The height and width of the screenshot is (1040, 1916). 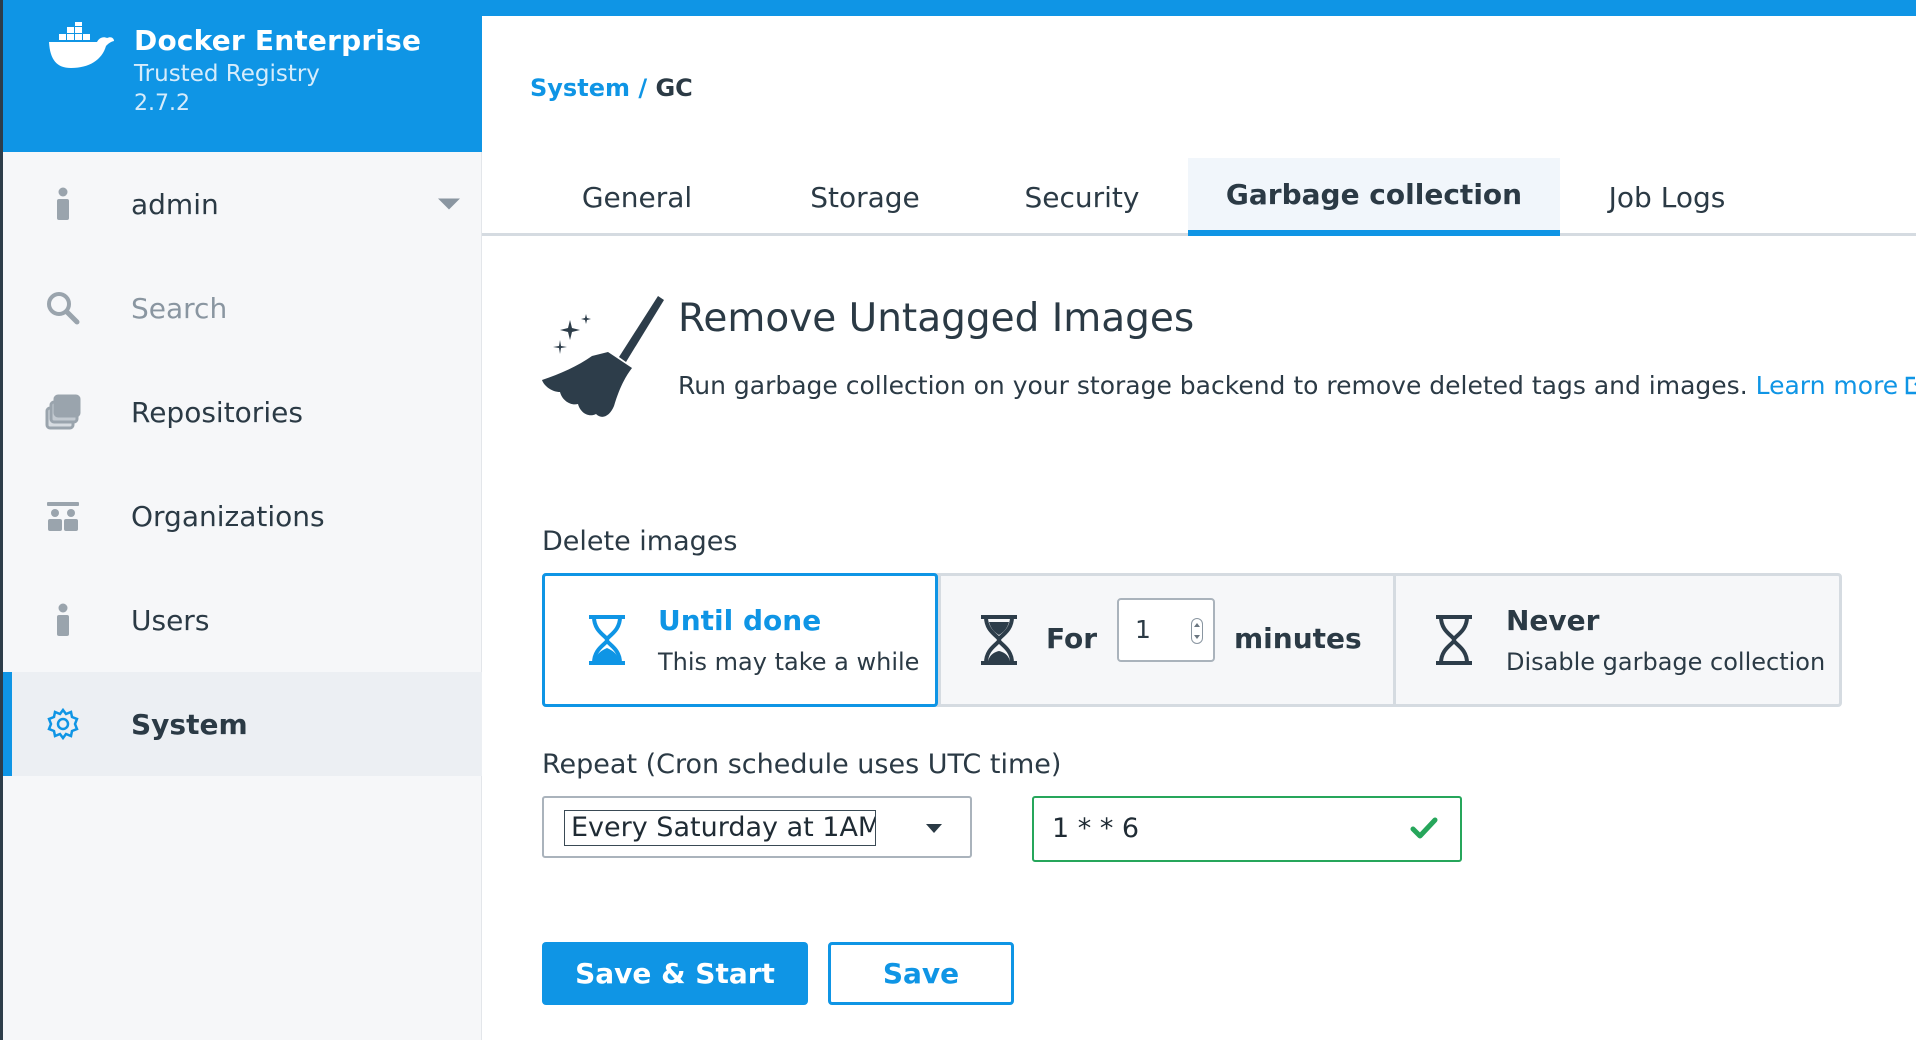 What do you see at coordinates (865, 197) in the screenshot?
I see `tab-storage: Storage` at bounding box center [865, 197].